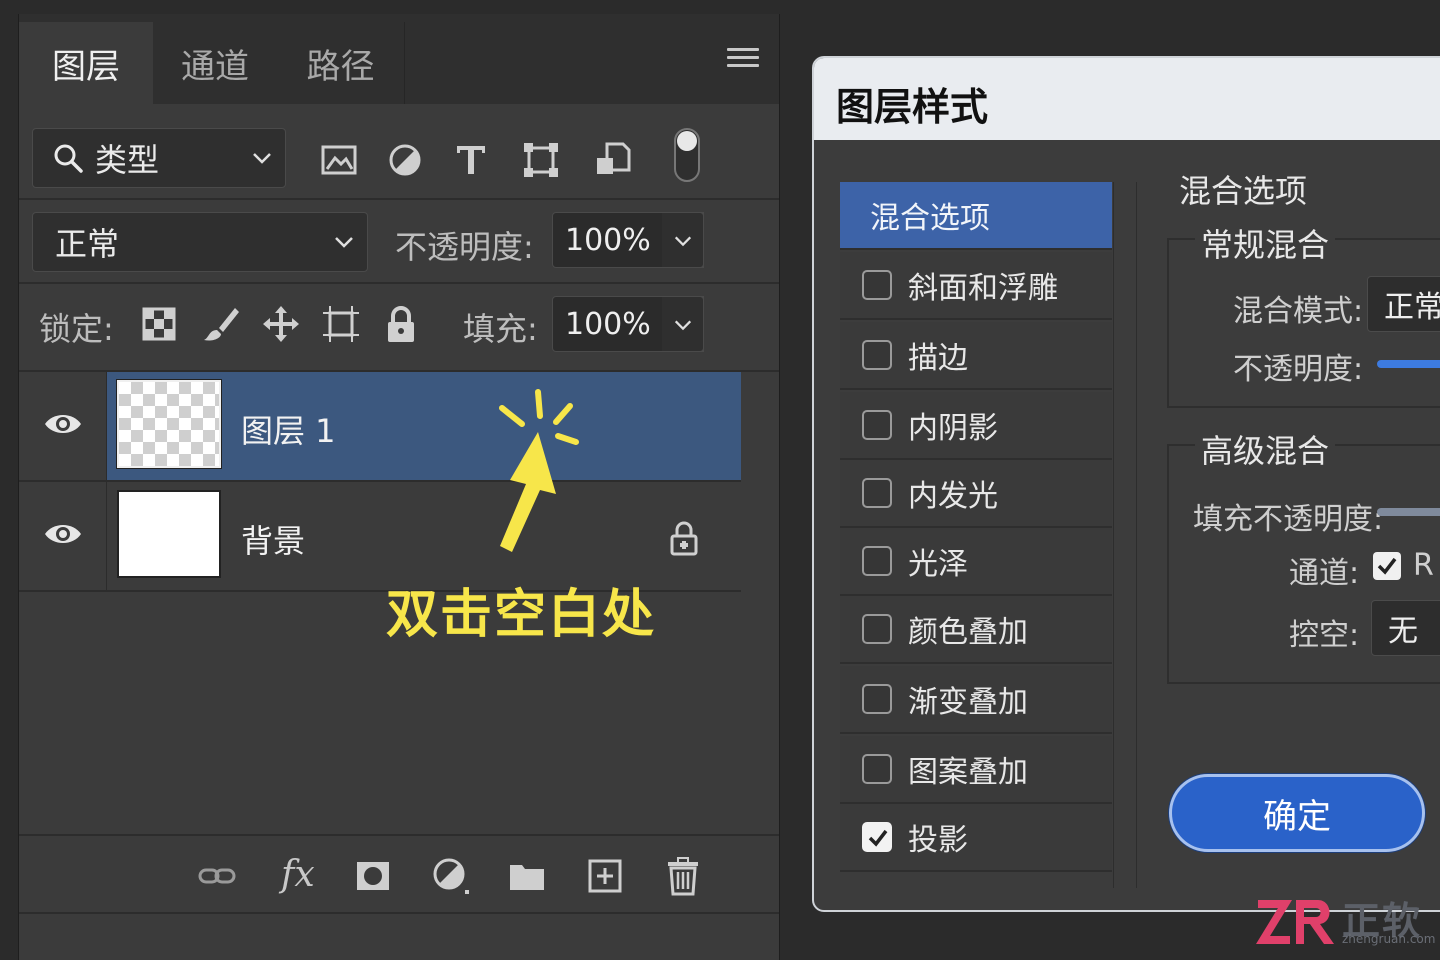 The image size is (1440, 960). I want to click on style-item-label: 斜面和浮雕, so click(983, 288).